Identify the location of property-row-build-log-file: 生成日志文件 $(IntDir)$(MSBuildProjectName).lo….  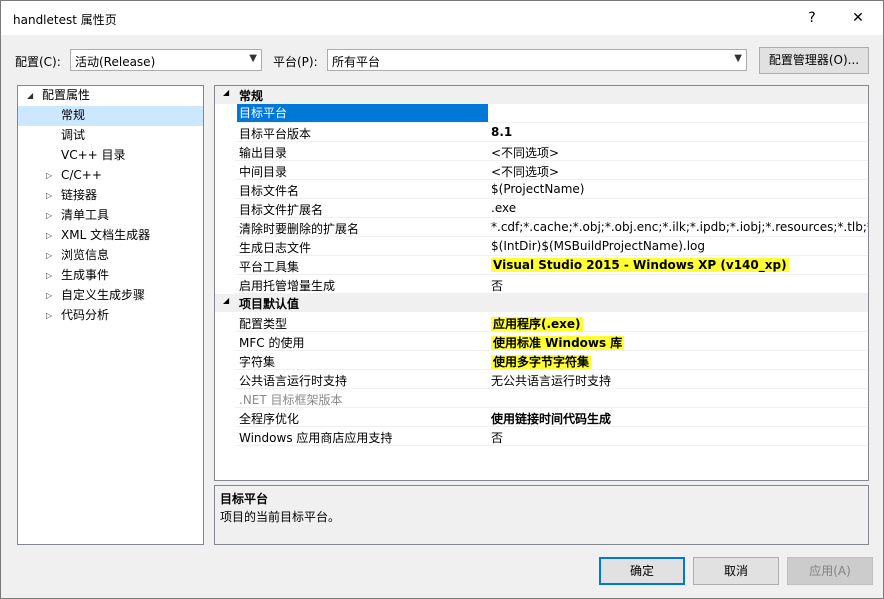
(551, 246).